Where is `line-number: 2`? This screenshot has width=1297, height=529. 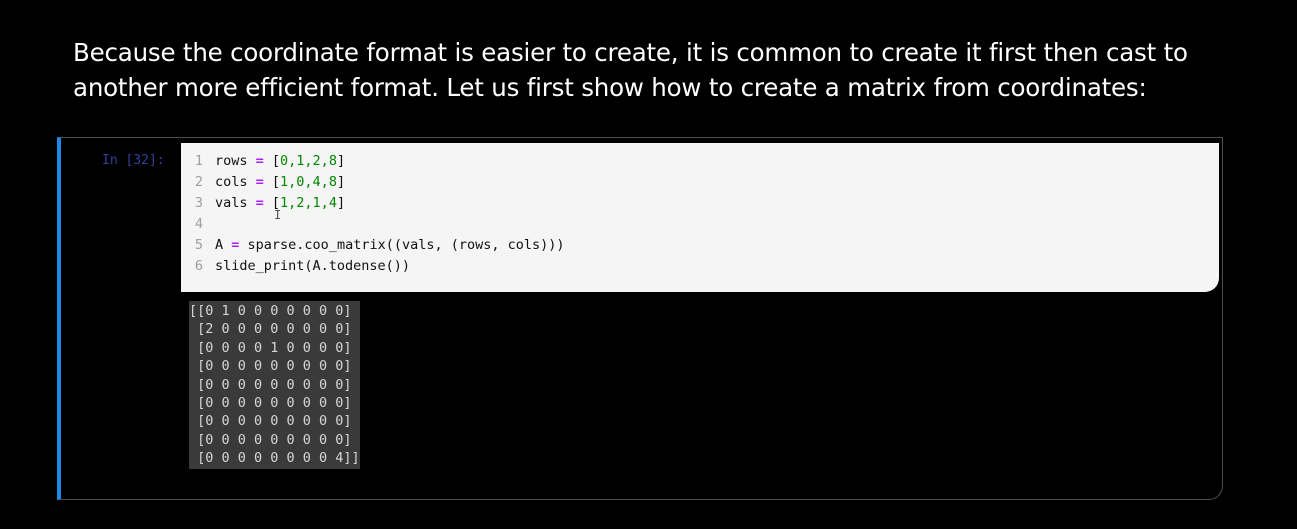
line-number: 2 is located at coordinates (198, 182).